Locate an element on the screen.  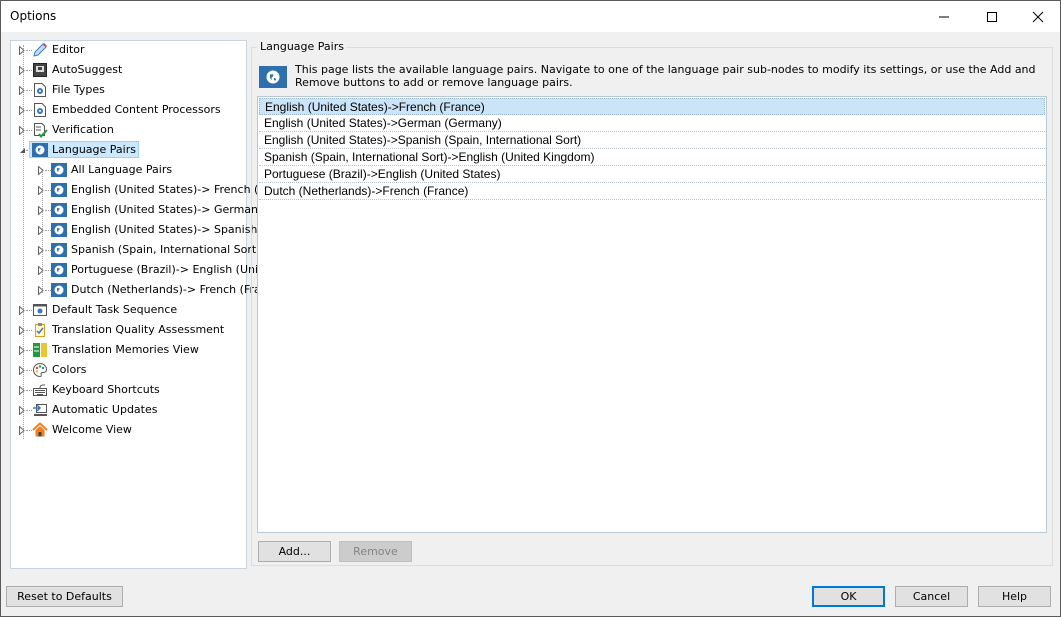
tree-item-label: Welcome View is located at coordinates (92, 429).